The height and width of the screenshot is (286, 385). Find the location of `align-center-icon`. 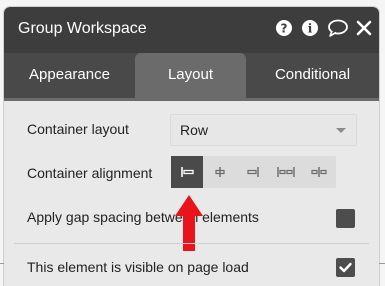

align-center-icon is located at coordinates (220, 172).